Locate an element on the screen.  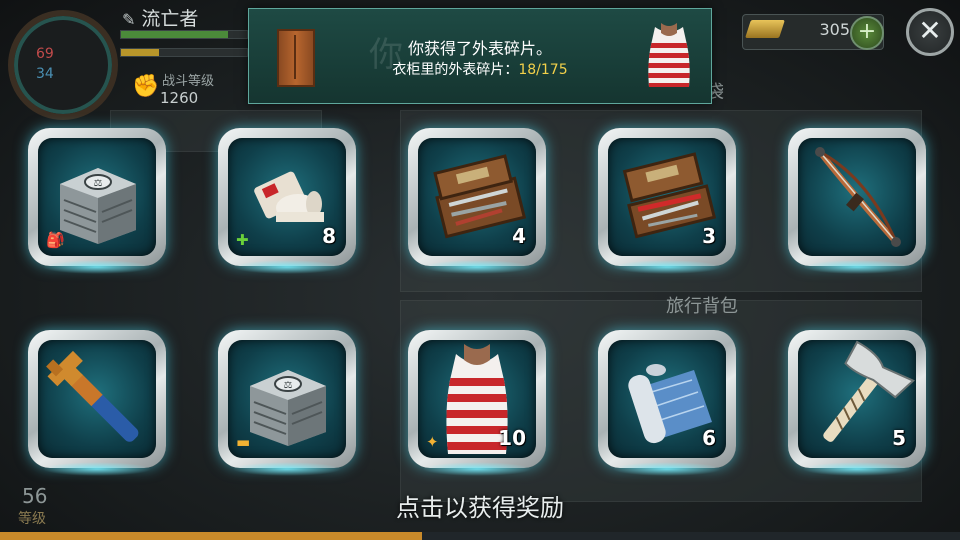
health-bar is located at coordinates (184, 34).